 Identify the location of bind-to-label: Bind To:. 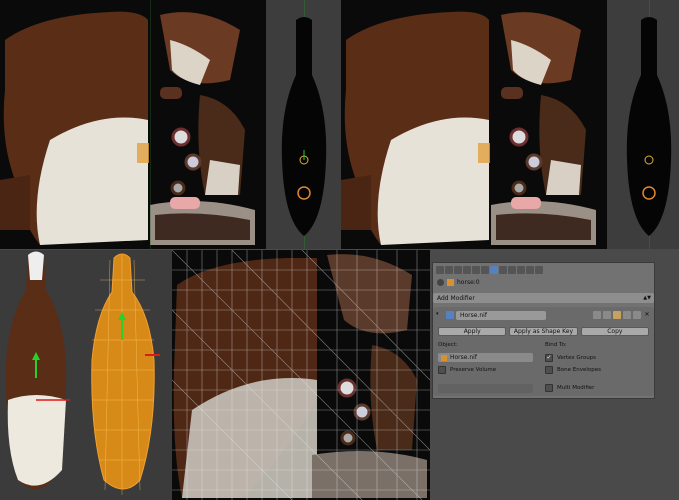
(556, 345).